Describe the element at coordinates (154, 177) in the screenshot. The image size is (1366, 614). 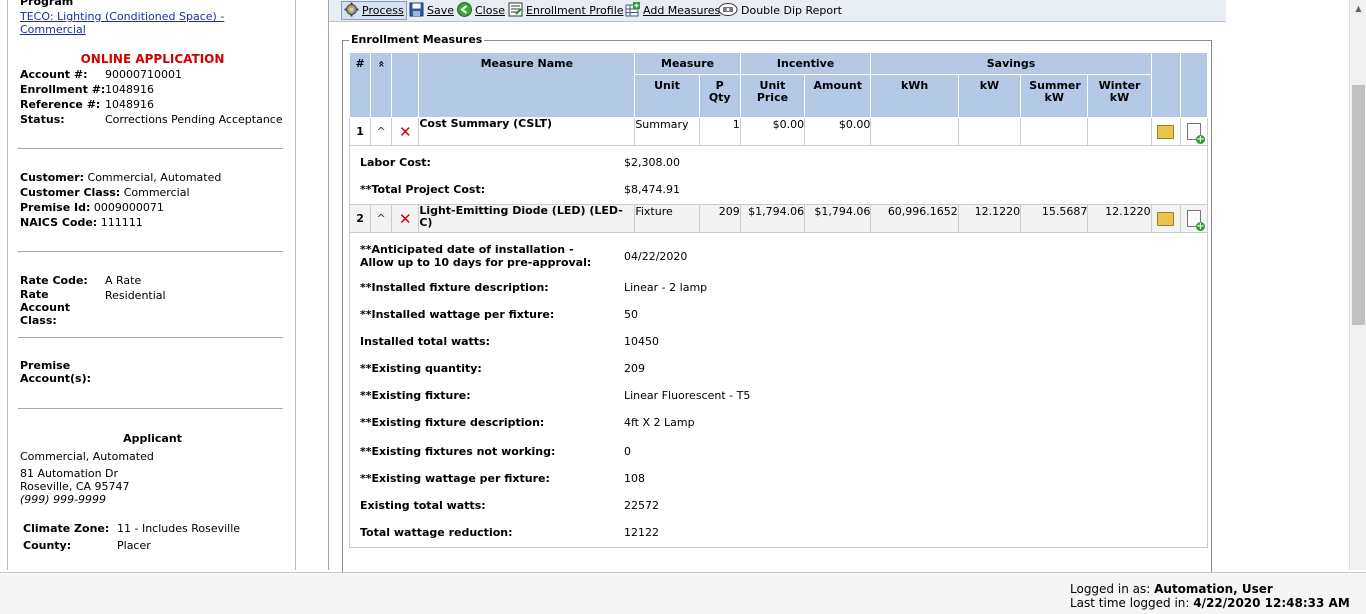
I see `customer-value: Commercial, Automated` at that location.